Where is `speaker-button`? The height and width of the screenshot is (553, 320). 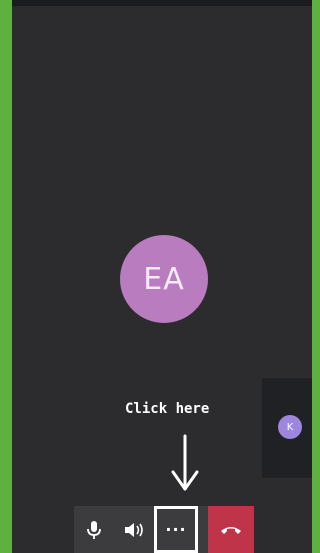
speaker-button is located at coordinates (134, 529).